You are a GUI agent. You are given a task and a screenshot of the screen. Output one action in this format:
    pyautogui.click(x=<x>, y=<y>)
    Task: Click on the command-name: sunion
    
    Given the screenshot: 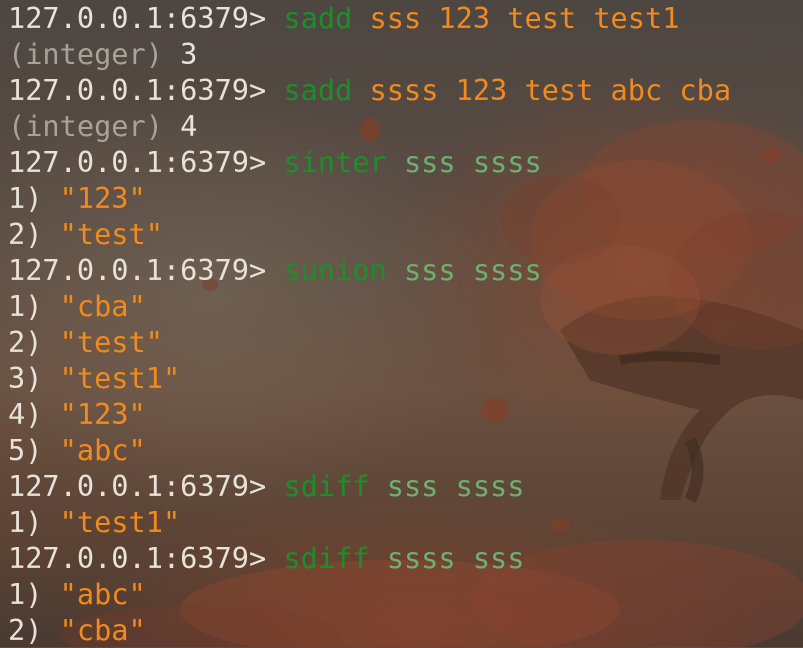 What is the action you would take?
    pyautogui.click(x=335, y=270)
    